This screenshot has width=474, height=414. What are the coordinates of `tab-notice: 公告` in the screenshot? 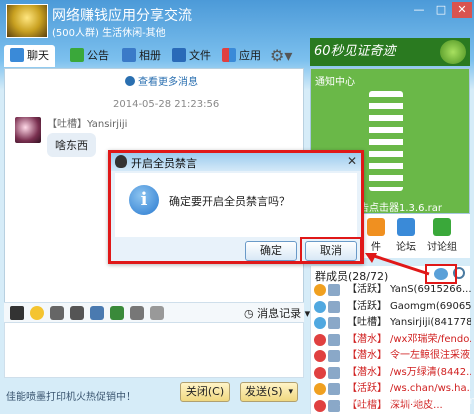 It's located at (89, 56).